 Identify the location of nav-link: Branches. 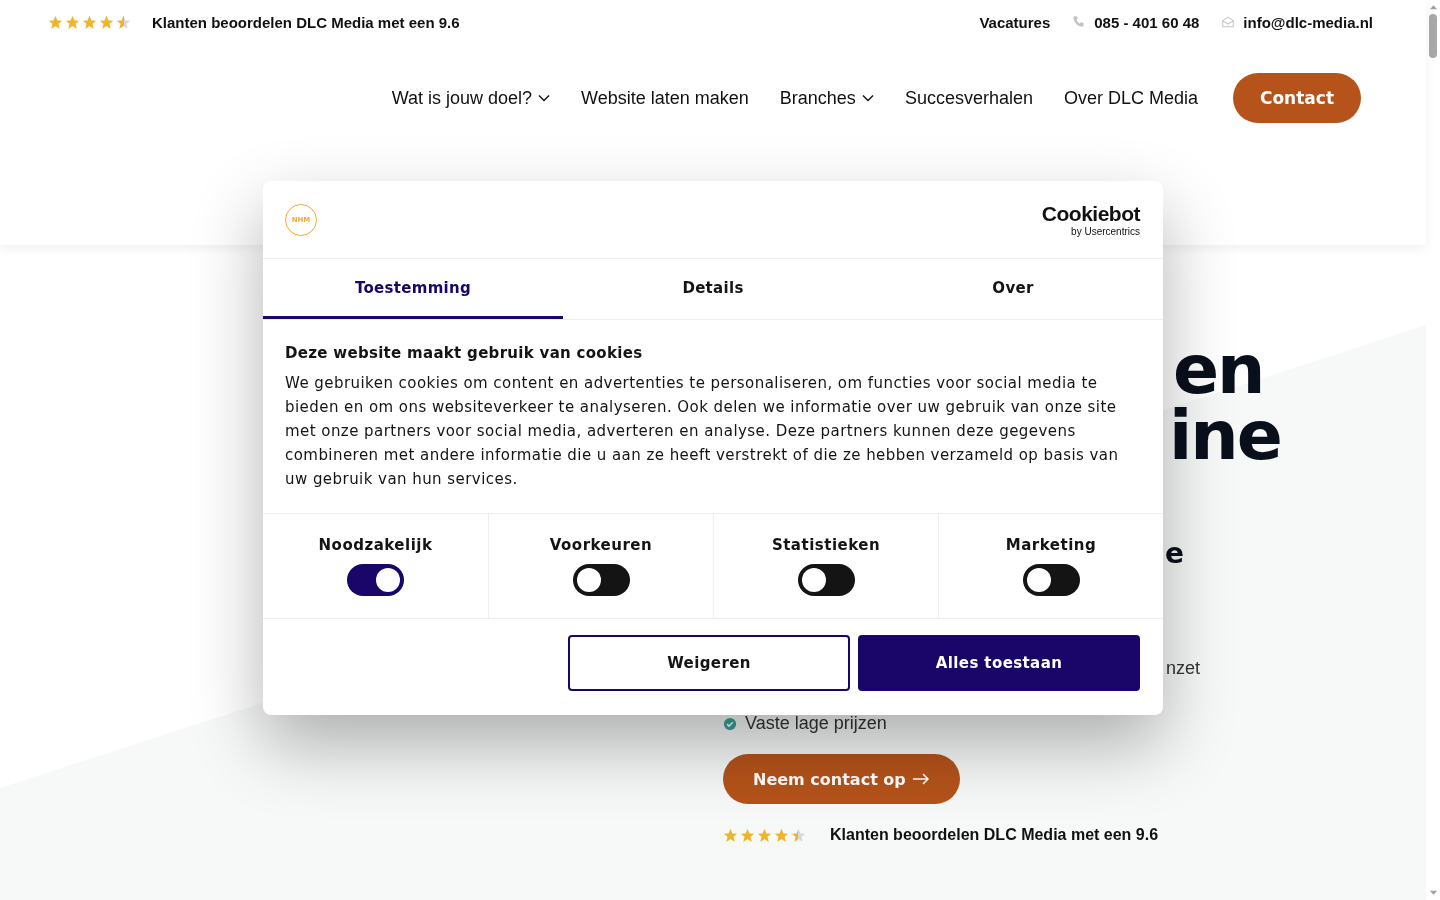
(826, 98).